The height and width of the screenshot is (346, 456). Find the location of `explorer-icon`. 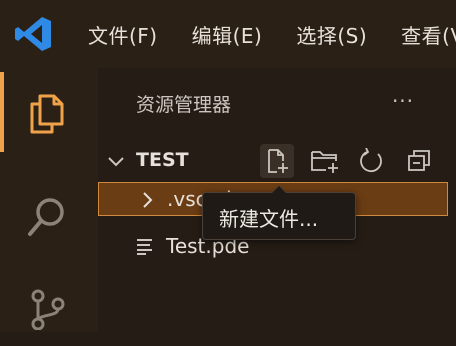

explorer-icon is located at coordinates (47, 114).